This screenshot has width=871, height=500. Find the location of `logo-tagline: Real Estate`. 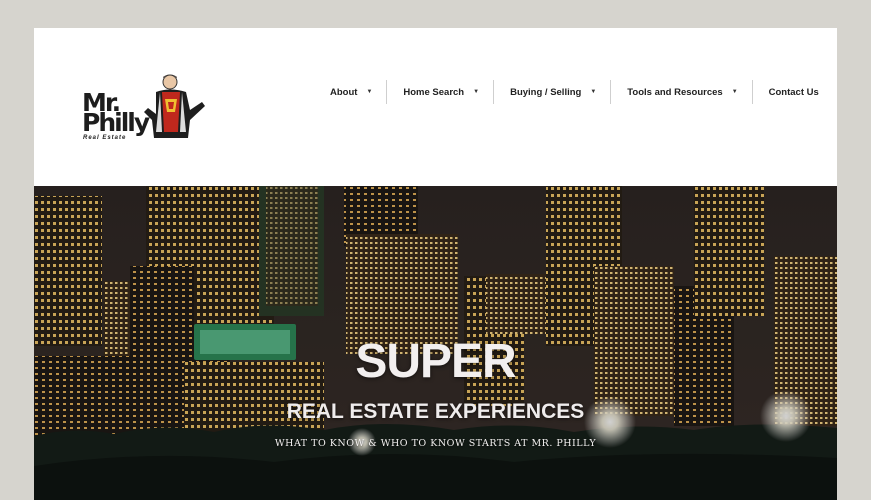

logo-tagline: Real Estate is located at coordinates (105, 138).